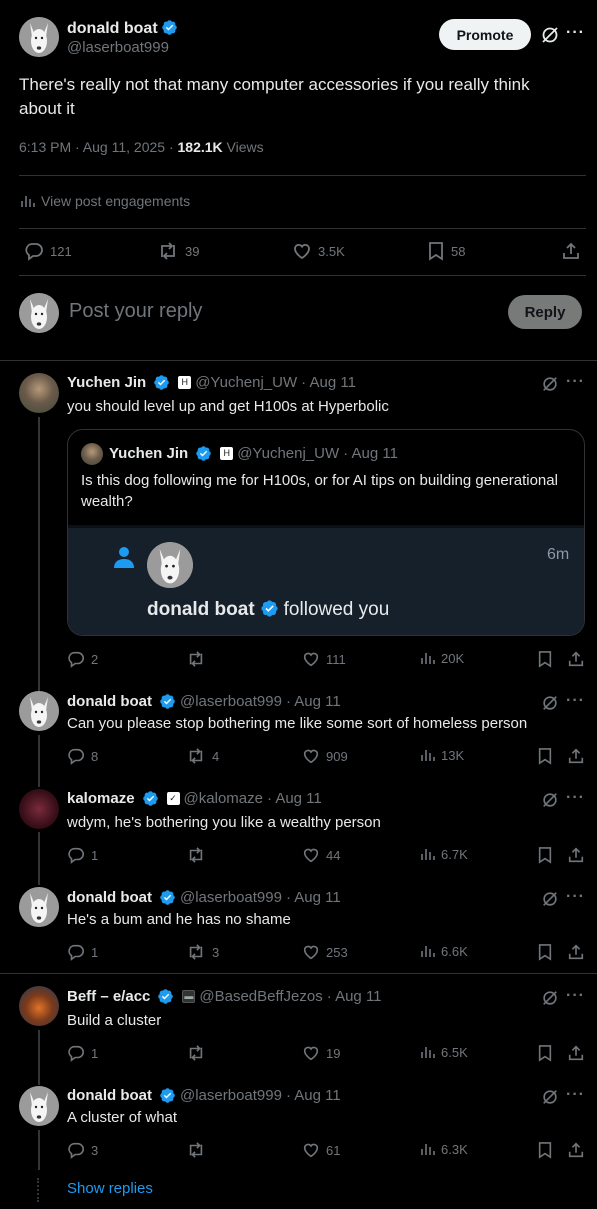 This screenshot has height=1209, width=597. What do you see at coordinates (441, 755) in the screenshot?
I see `views-action: 13K` at bounding box center [441, 755].